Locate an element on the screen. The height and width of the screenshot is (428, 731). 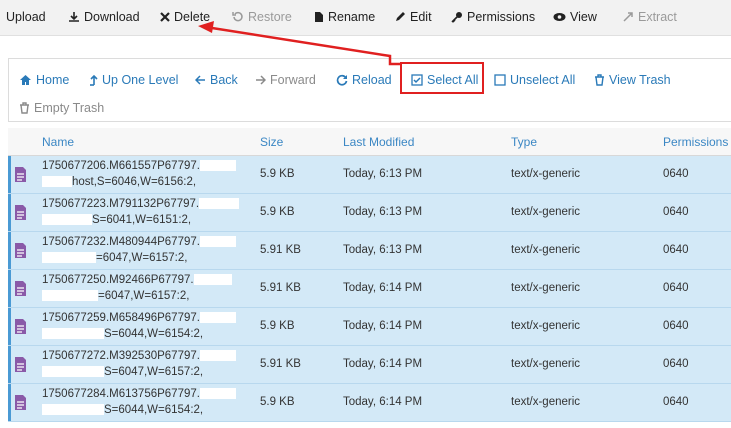
file-name: 1750677223.M791132P67797. is located at coordinates (141, 204).